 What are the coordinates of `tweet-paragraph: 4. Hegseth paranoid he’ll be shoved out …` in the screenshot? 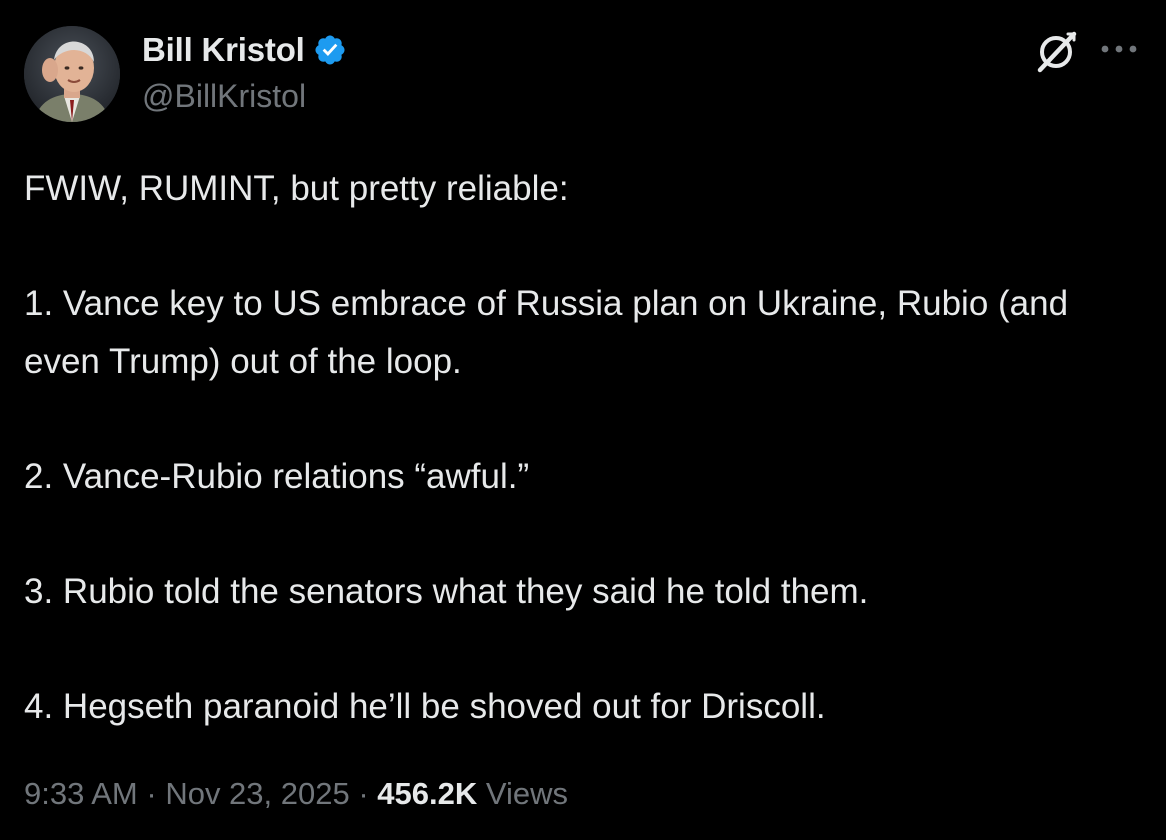 It's located at (425, 706).